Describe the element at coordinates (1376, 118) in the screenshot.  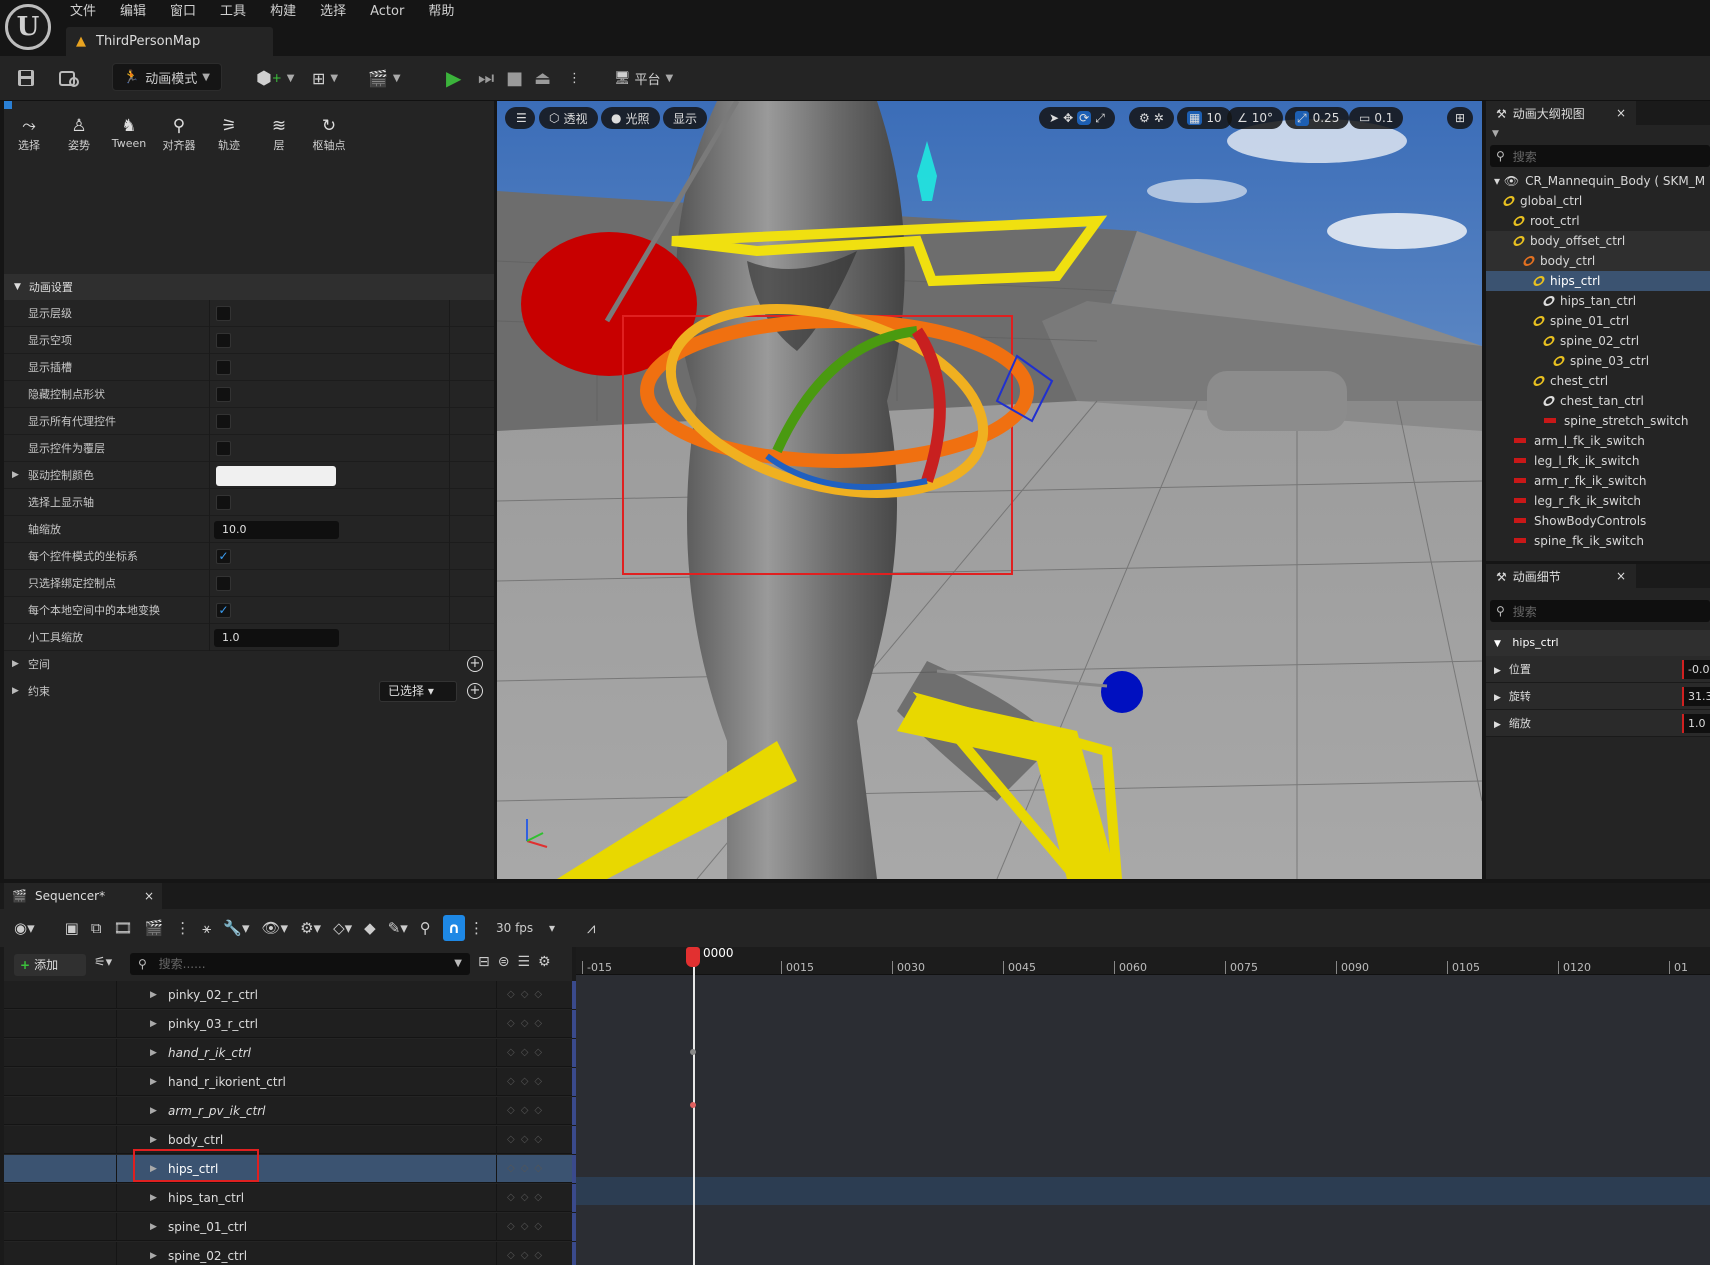
I see `camera-speed-button: ▭ 0.1` at that location.